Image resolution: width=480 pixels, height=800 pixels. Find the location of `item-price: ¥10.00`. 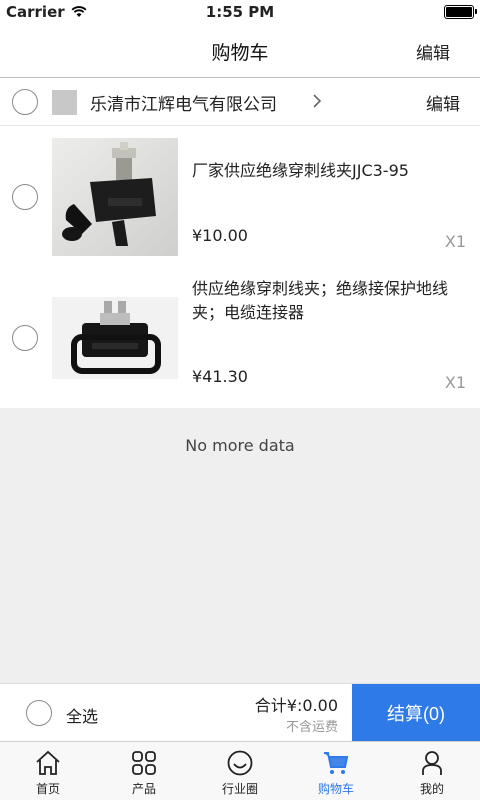

item-price: ¥10.00 is located at coordinates (220, 235).